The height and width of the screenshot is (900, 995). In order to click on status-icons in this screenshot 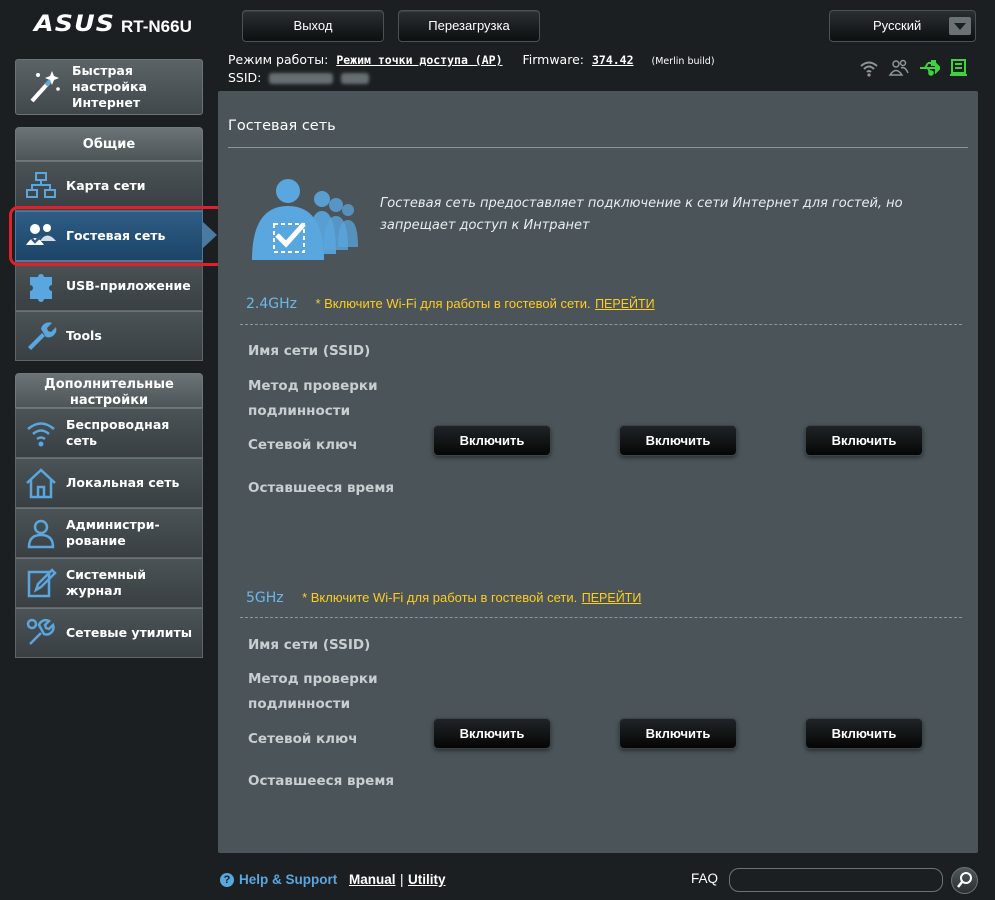, I will do `click(914, 68)`.